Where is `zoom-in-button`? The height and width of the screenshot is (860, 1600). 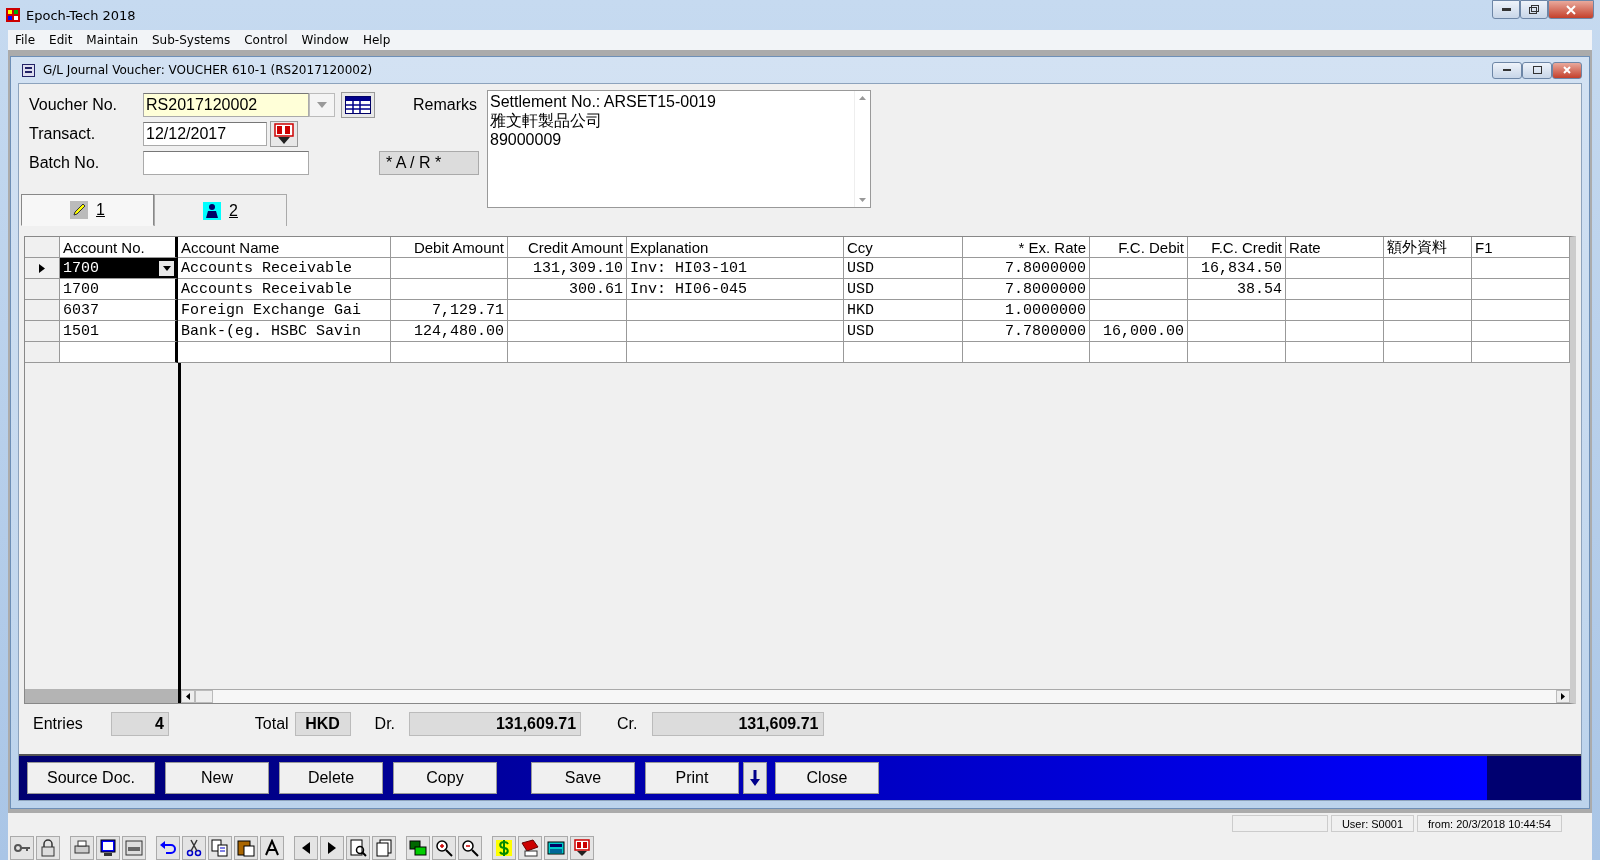
zoom-in-button is located at coordinates (444, 848).